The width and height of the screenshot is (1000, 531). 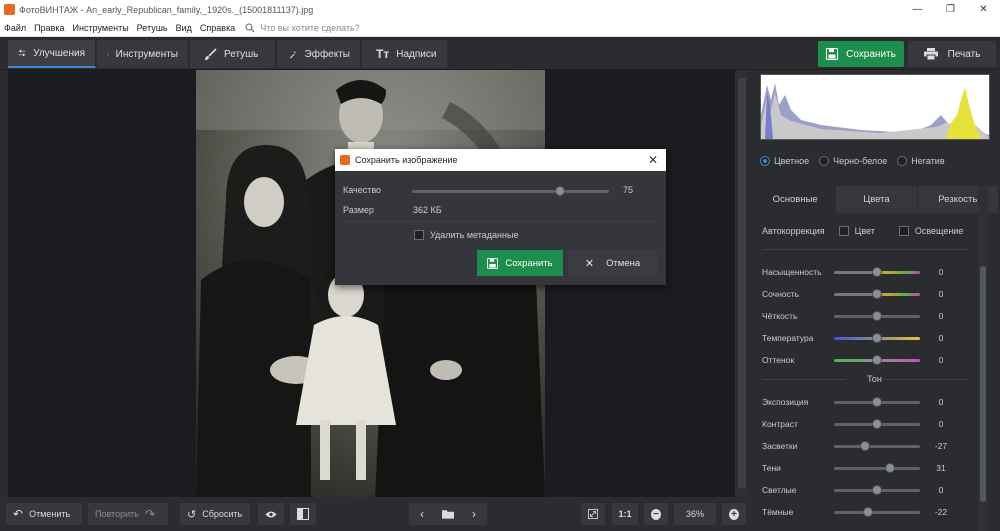 I want to click on tab-enhancements: Улучшения, so click(x=52, y=54).